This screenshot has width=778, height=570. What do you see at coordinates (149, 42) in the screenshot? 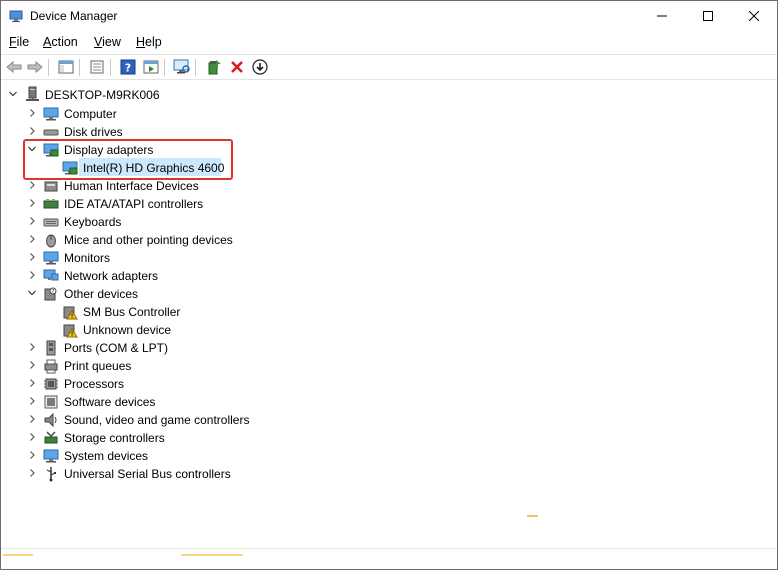
I see `menu-help: Help` at bounding box center [149, 42].